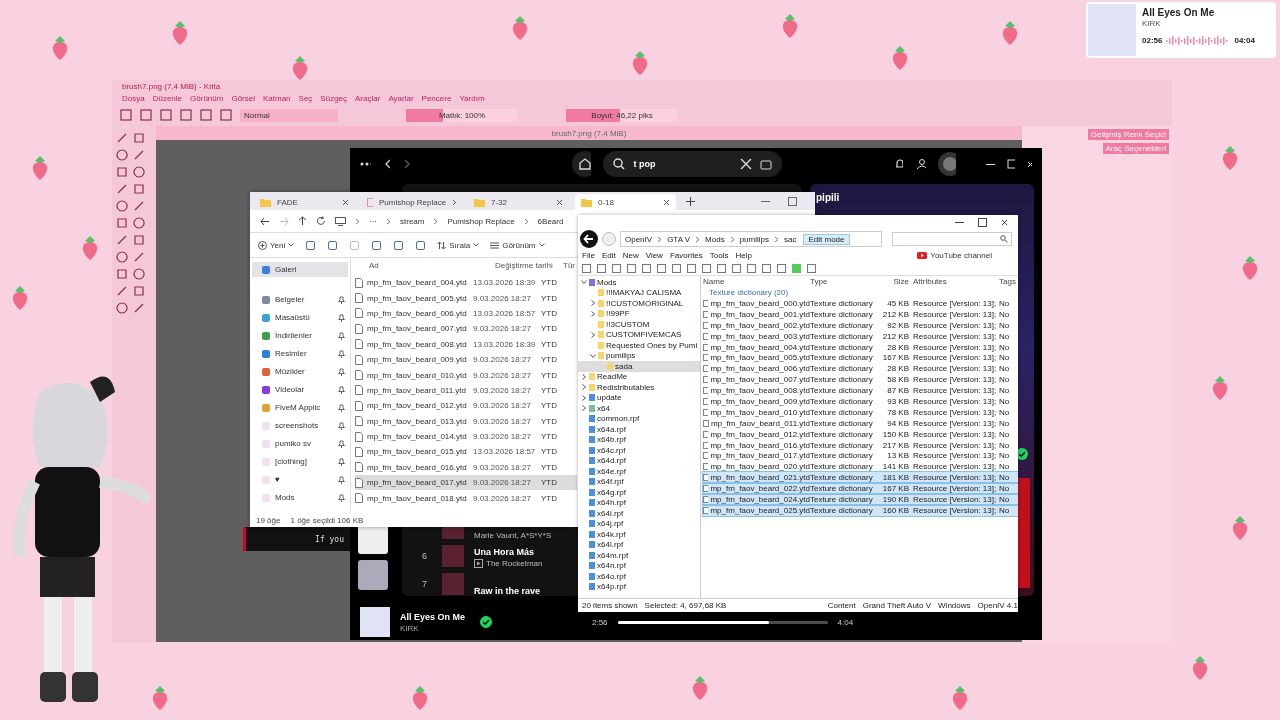 Image resolution: width=1280 pixels, height=720 pixels. I want to click on youtube-link: YouTube channel, so click(954, 255).